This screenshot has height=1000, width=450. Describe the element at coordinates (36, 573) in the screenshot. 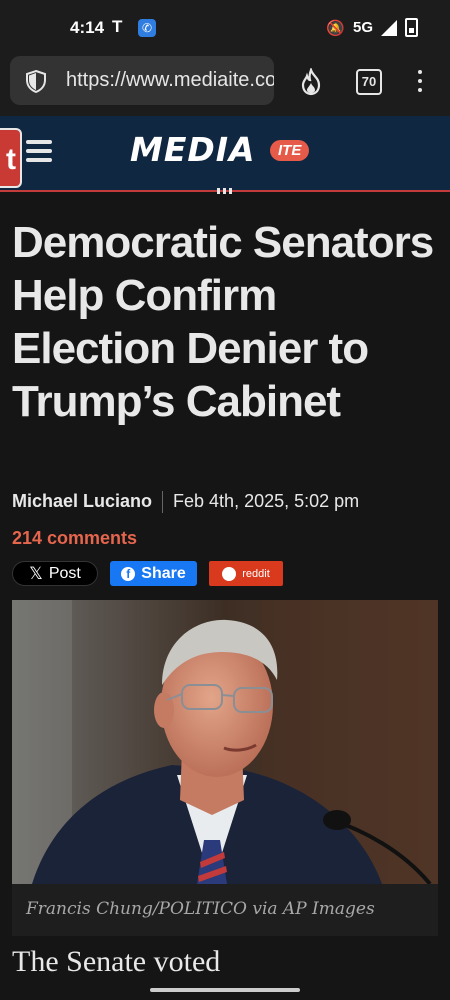

I see `x-logo-icon: 𝕏` at that location.